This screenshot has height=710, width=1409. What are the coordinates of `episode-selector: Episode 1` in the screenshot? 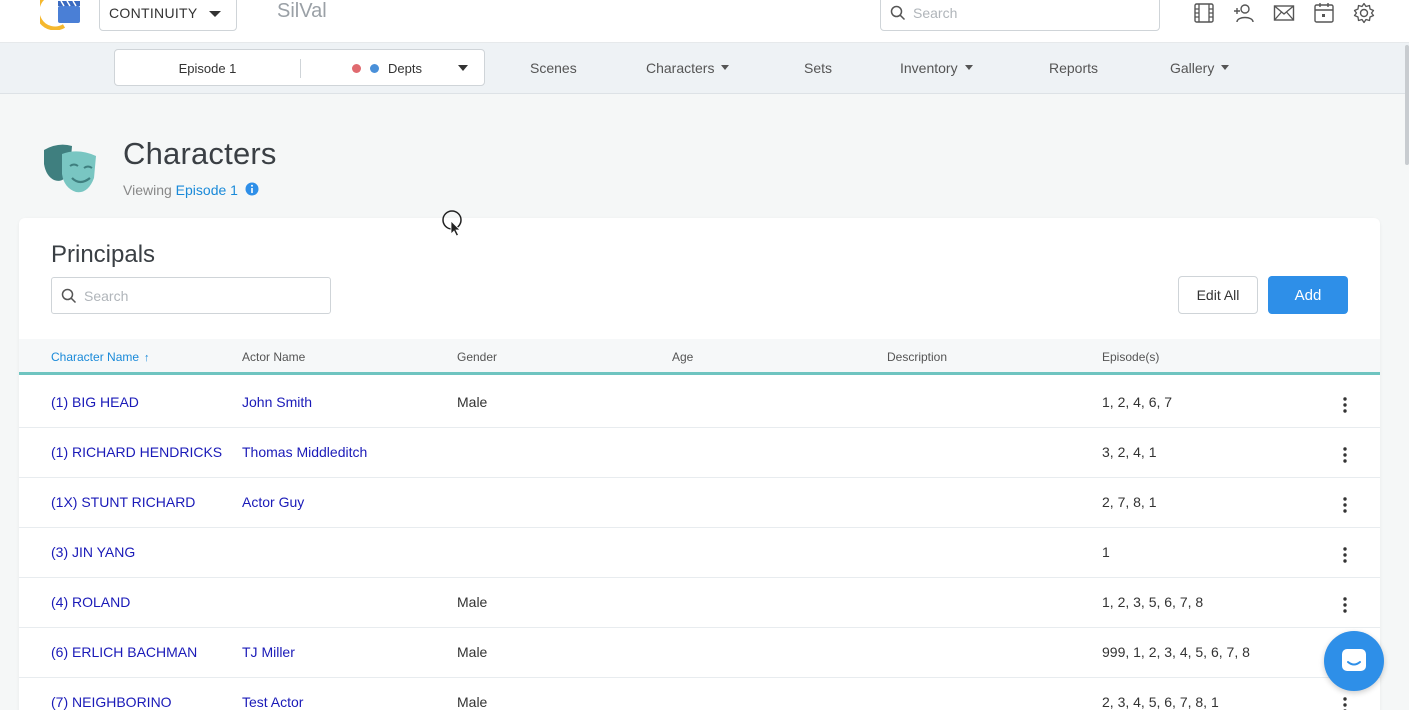 It's located at (207, 68).